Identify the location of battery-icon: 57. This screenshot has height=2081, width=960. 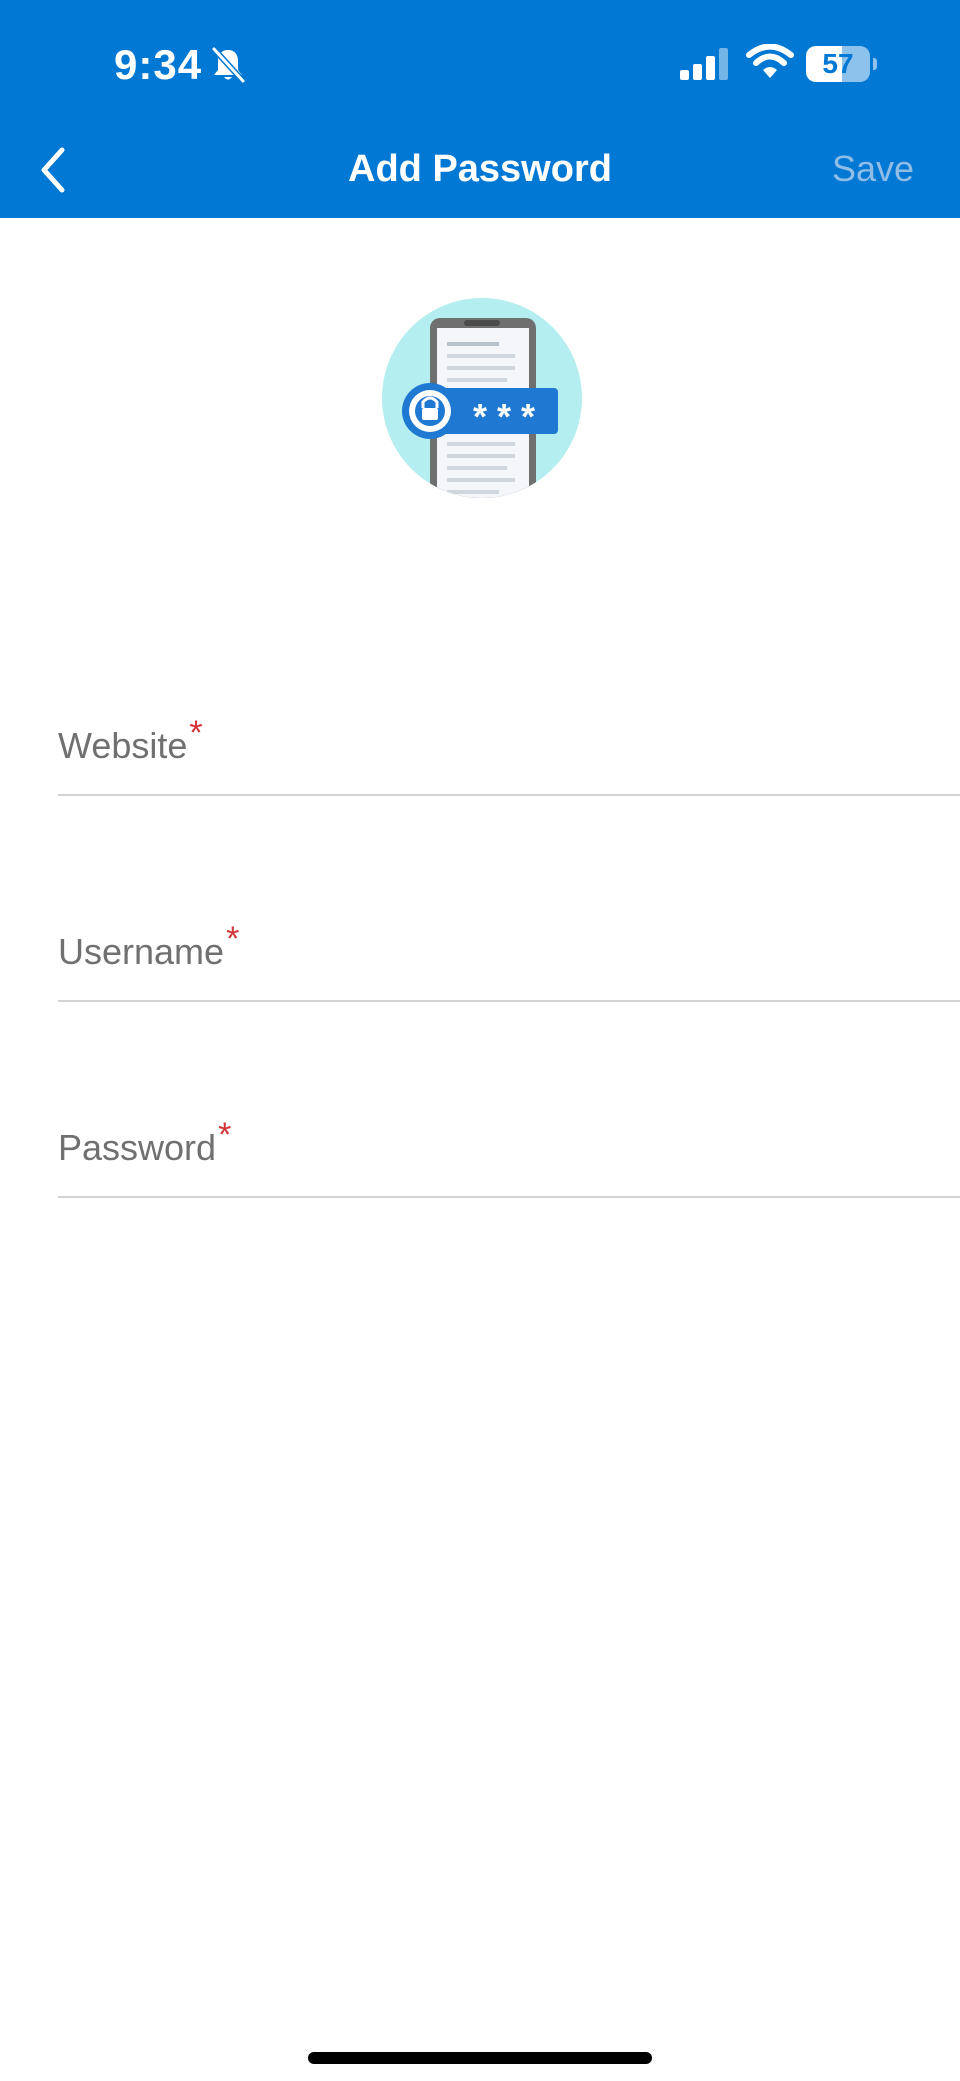
(841, 64).